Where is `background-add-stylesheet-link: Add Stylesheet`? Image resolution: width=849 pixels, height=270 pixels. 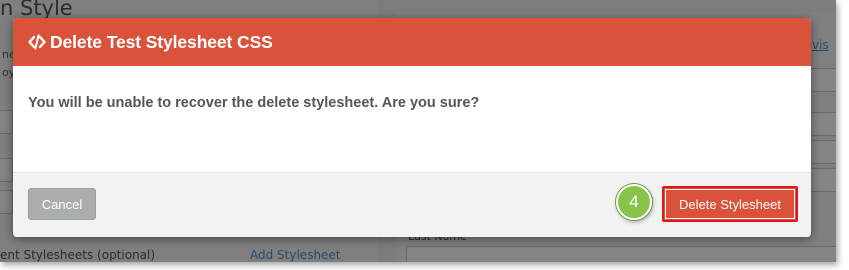 background-add-stylesheet-link: Add Stylesheet is located at coordinates (295, 255).